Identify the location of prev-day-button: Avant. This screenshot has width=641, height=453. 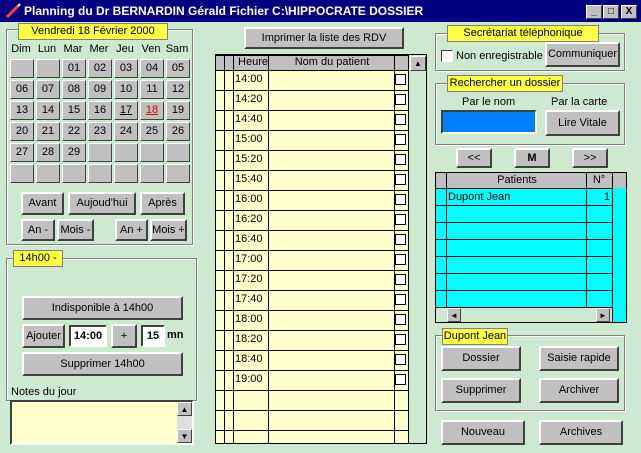
(42, 203).